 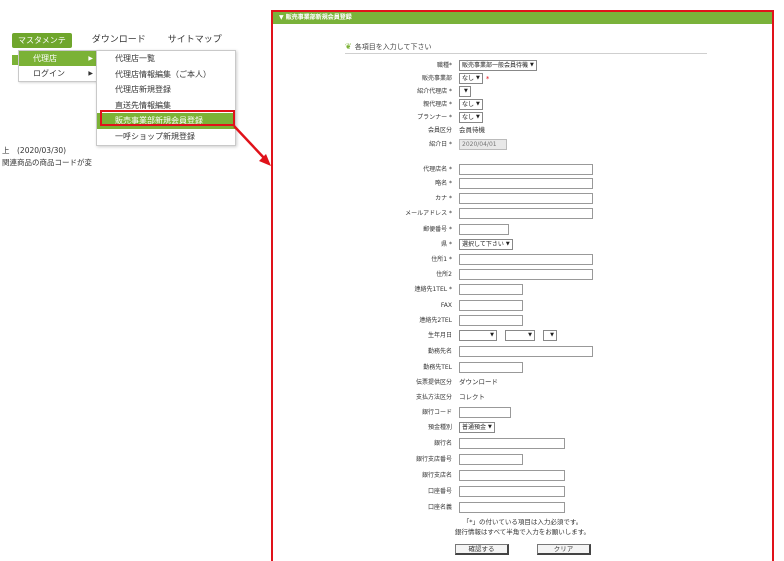 What do you see at coordinates (526, 53) in the screenshot?
I see `divider` at bounding box center [526, 53].